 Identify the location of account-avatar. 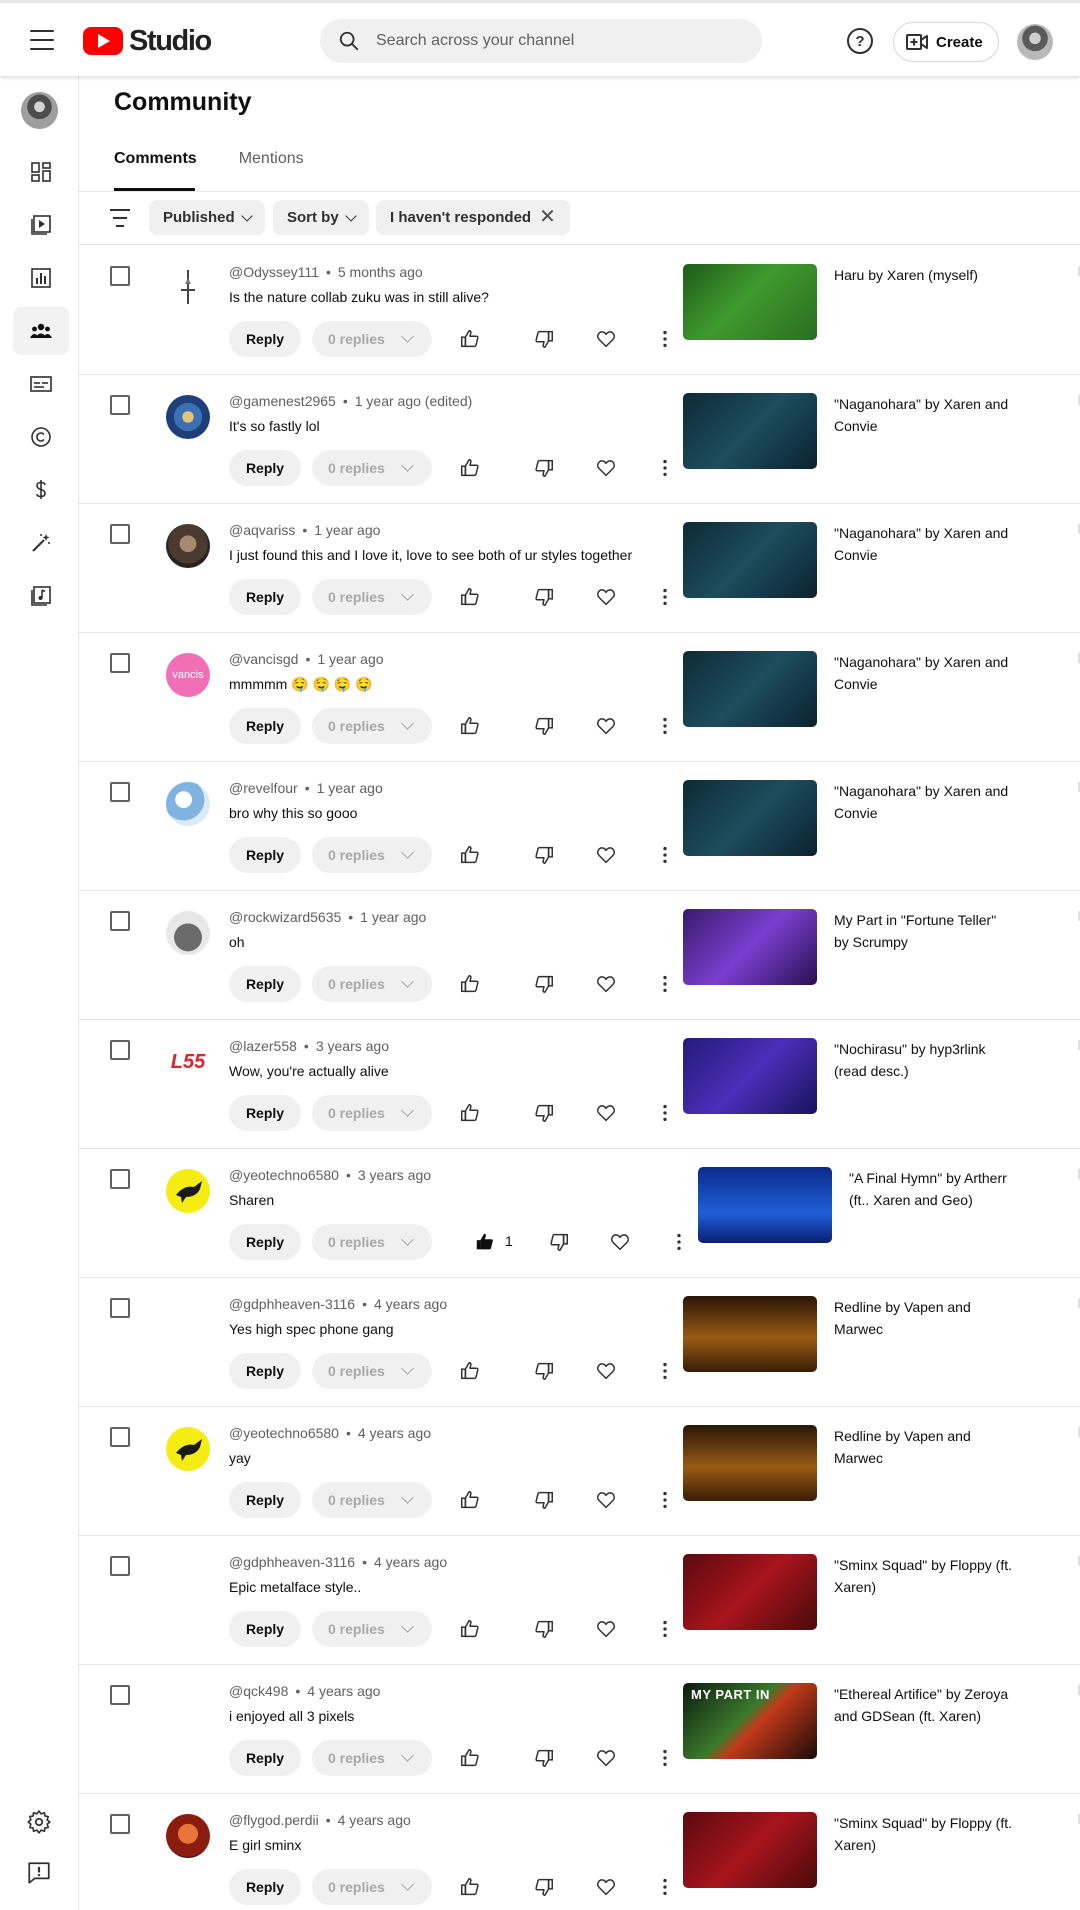
(1035, 42).